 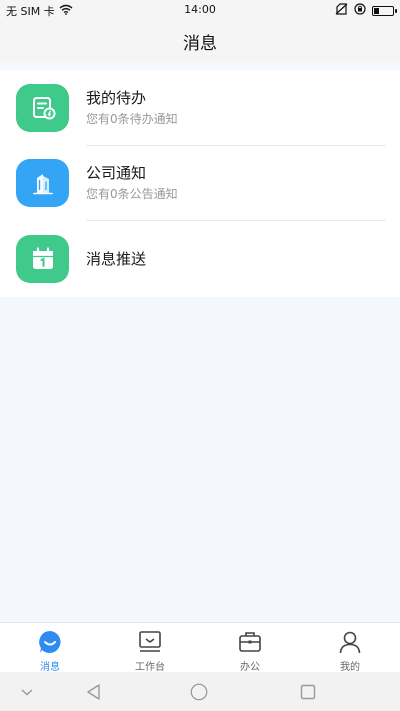 I want to click on status-right, so click(x=366, y=10).